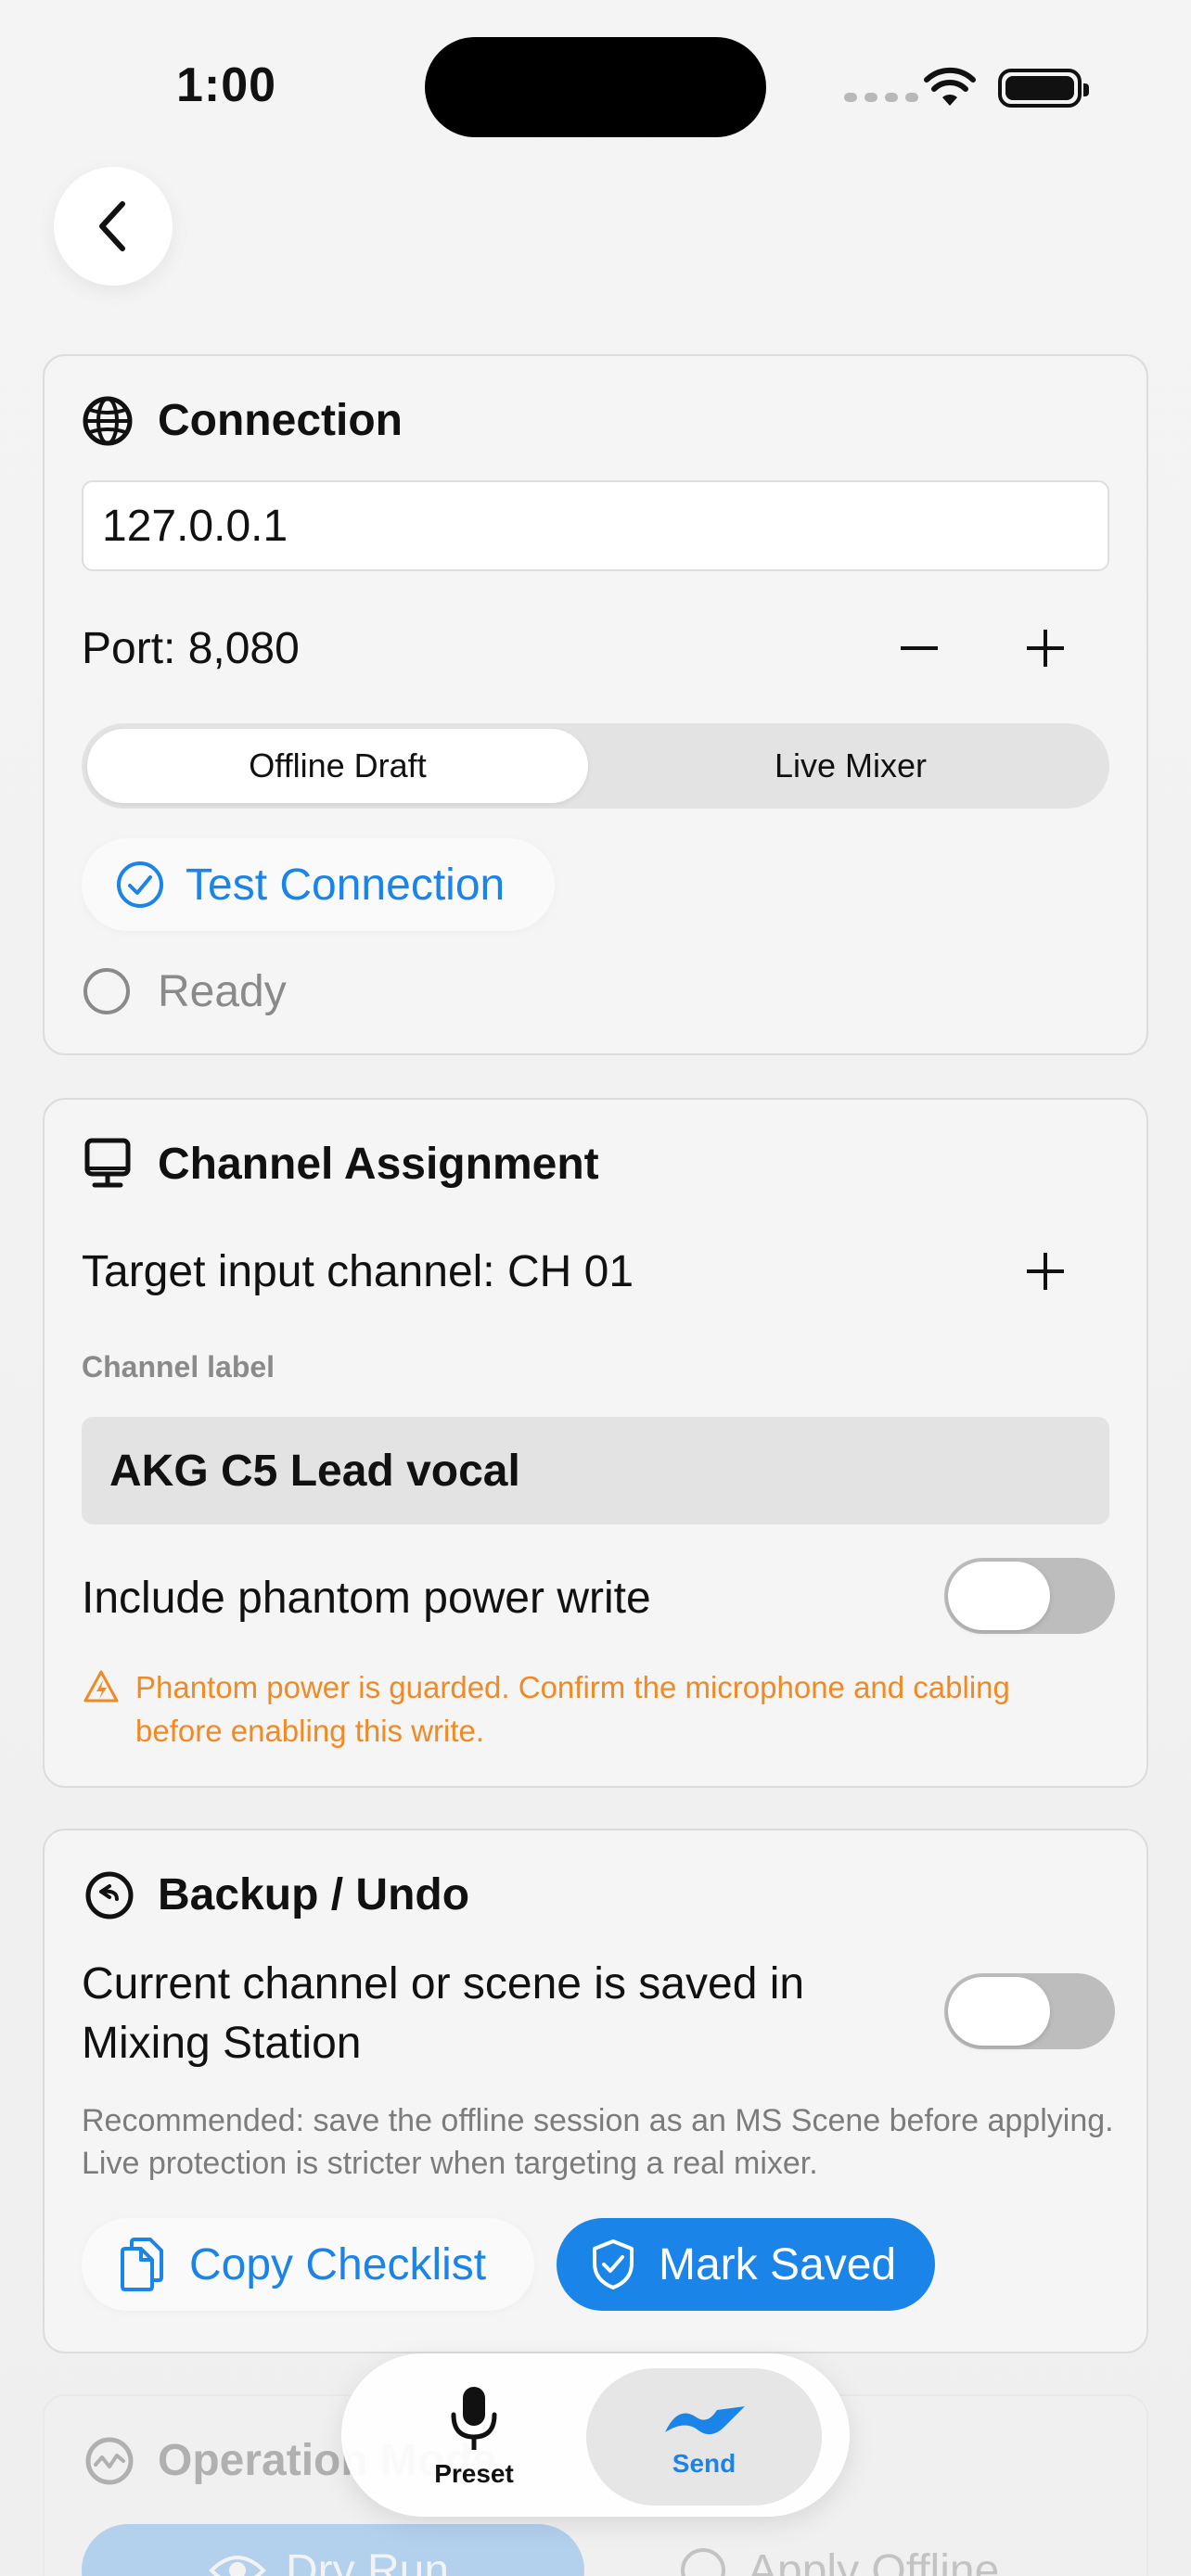  What do you see at coordinates (314, 1894) in the screenshot?
I see `backup-undo-title: Backup / Undo` at bounding box center [314, 1894].